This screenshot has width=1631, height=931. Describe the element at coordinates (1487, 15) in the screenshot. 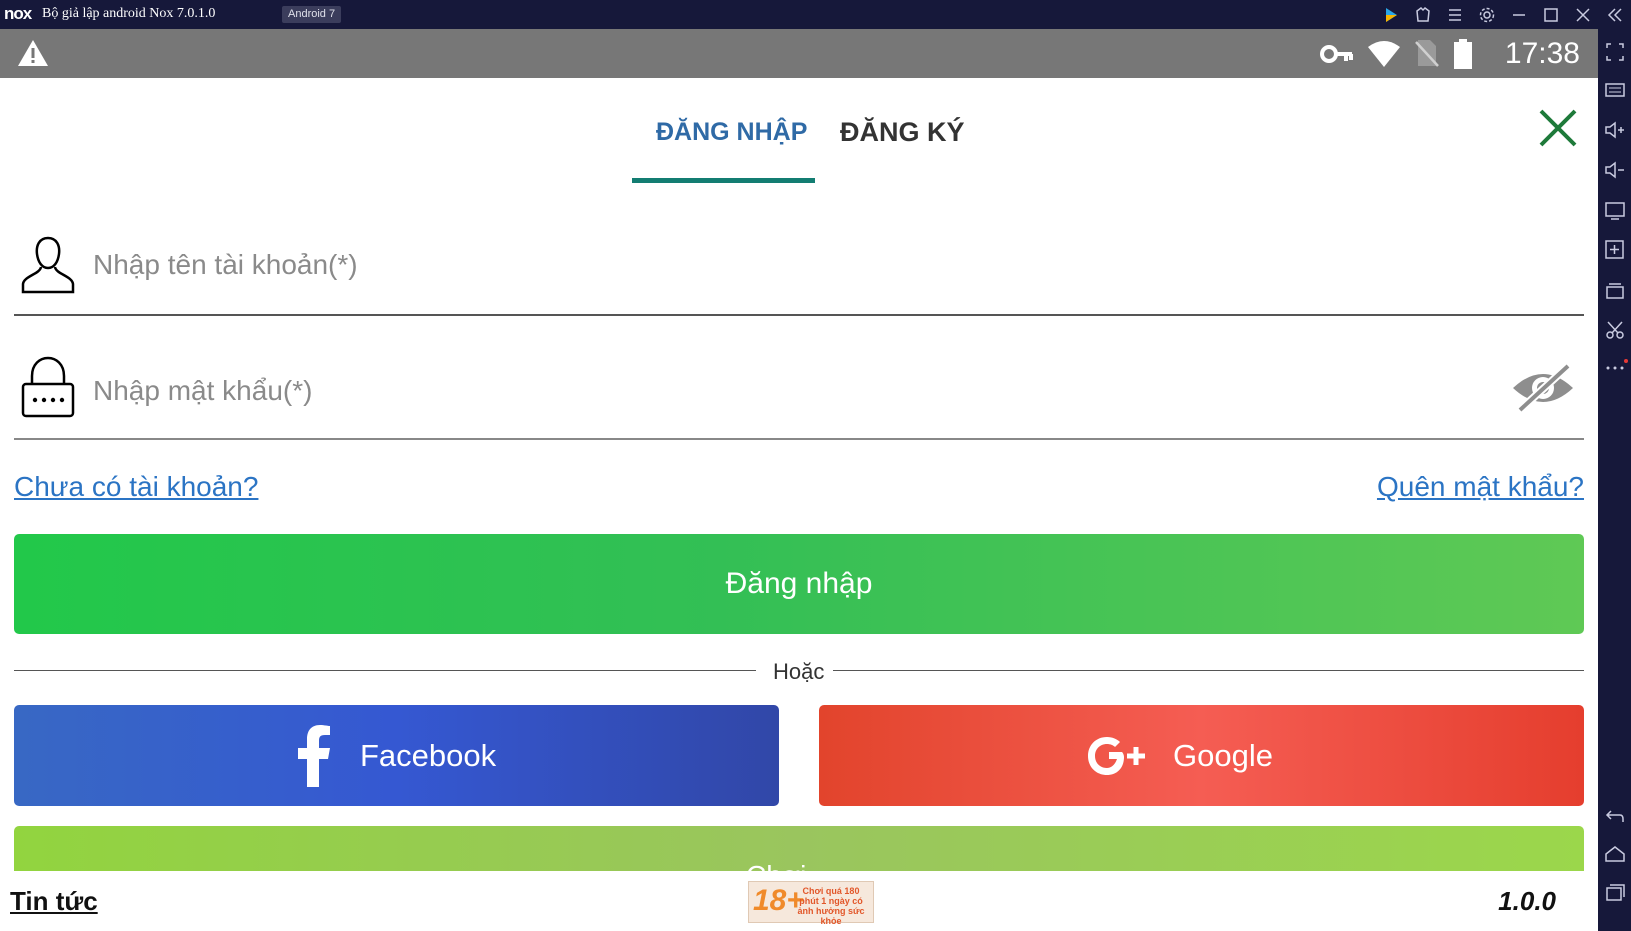

I see `settings-icon` at that location.